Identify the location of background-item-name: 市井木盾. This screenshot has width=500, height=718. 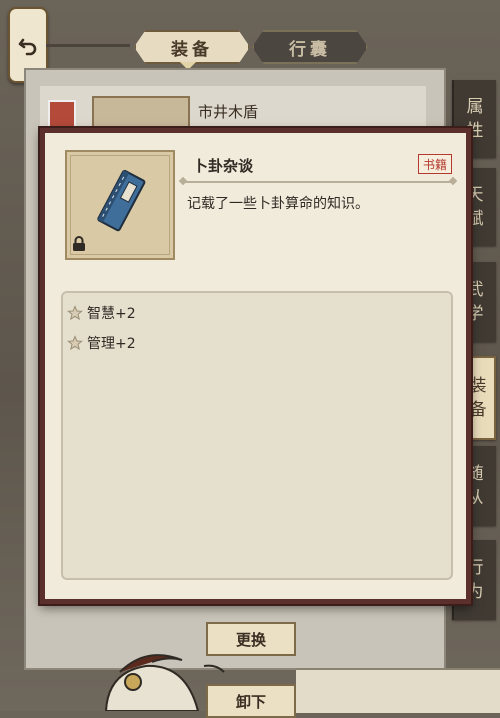
(228, 112).